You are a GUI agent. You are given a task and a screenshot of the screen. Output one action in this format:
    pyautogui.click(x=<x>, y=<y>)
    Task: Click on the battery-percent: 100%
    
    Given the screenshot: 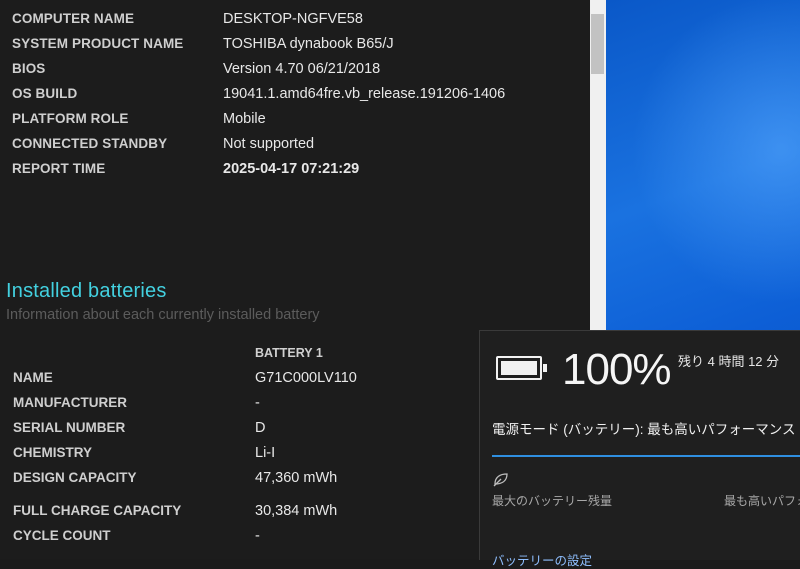 What is the action you would take?
    pyautogui.click(x=617, y=369)
    